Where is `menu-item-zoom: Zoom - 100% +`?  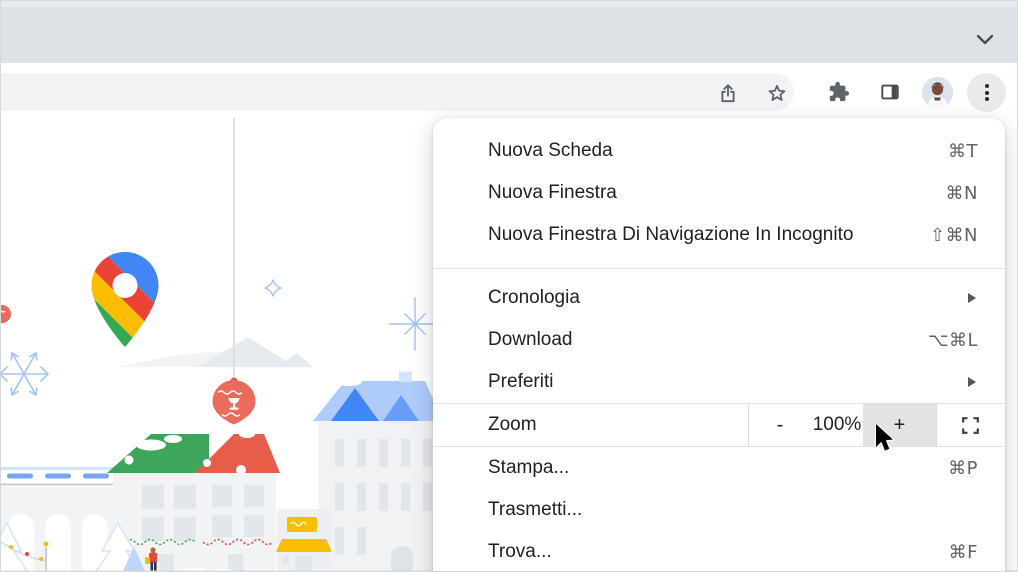
menu-item-zoom: Zoom - 100% + is located at coordinates (719, 425).